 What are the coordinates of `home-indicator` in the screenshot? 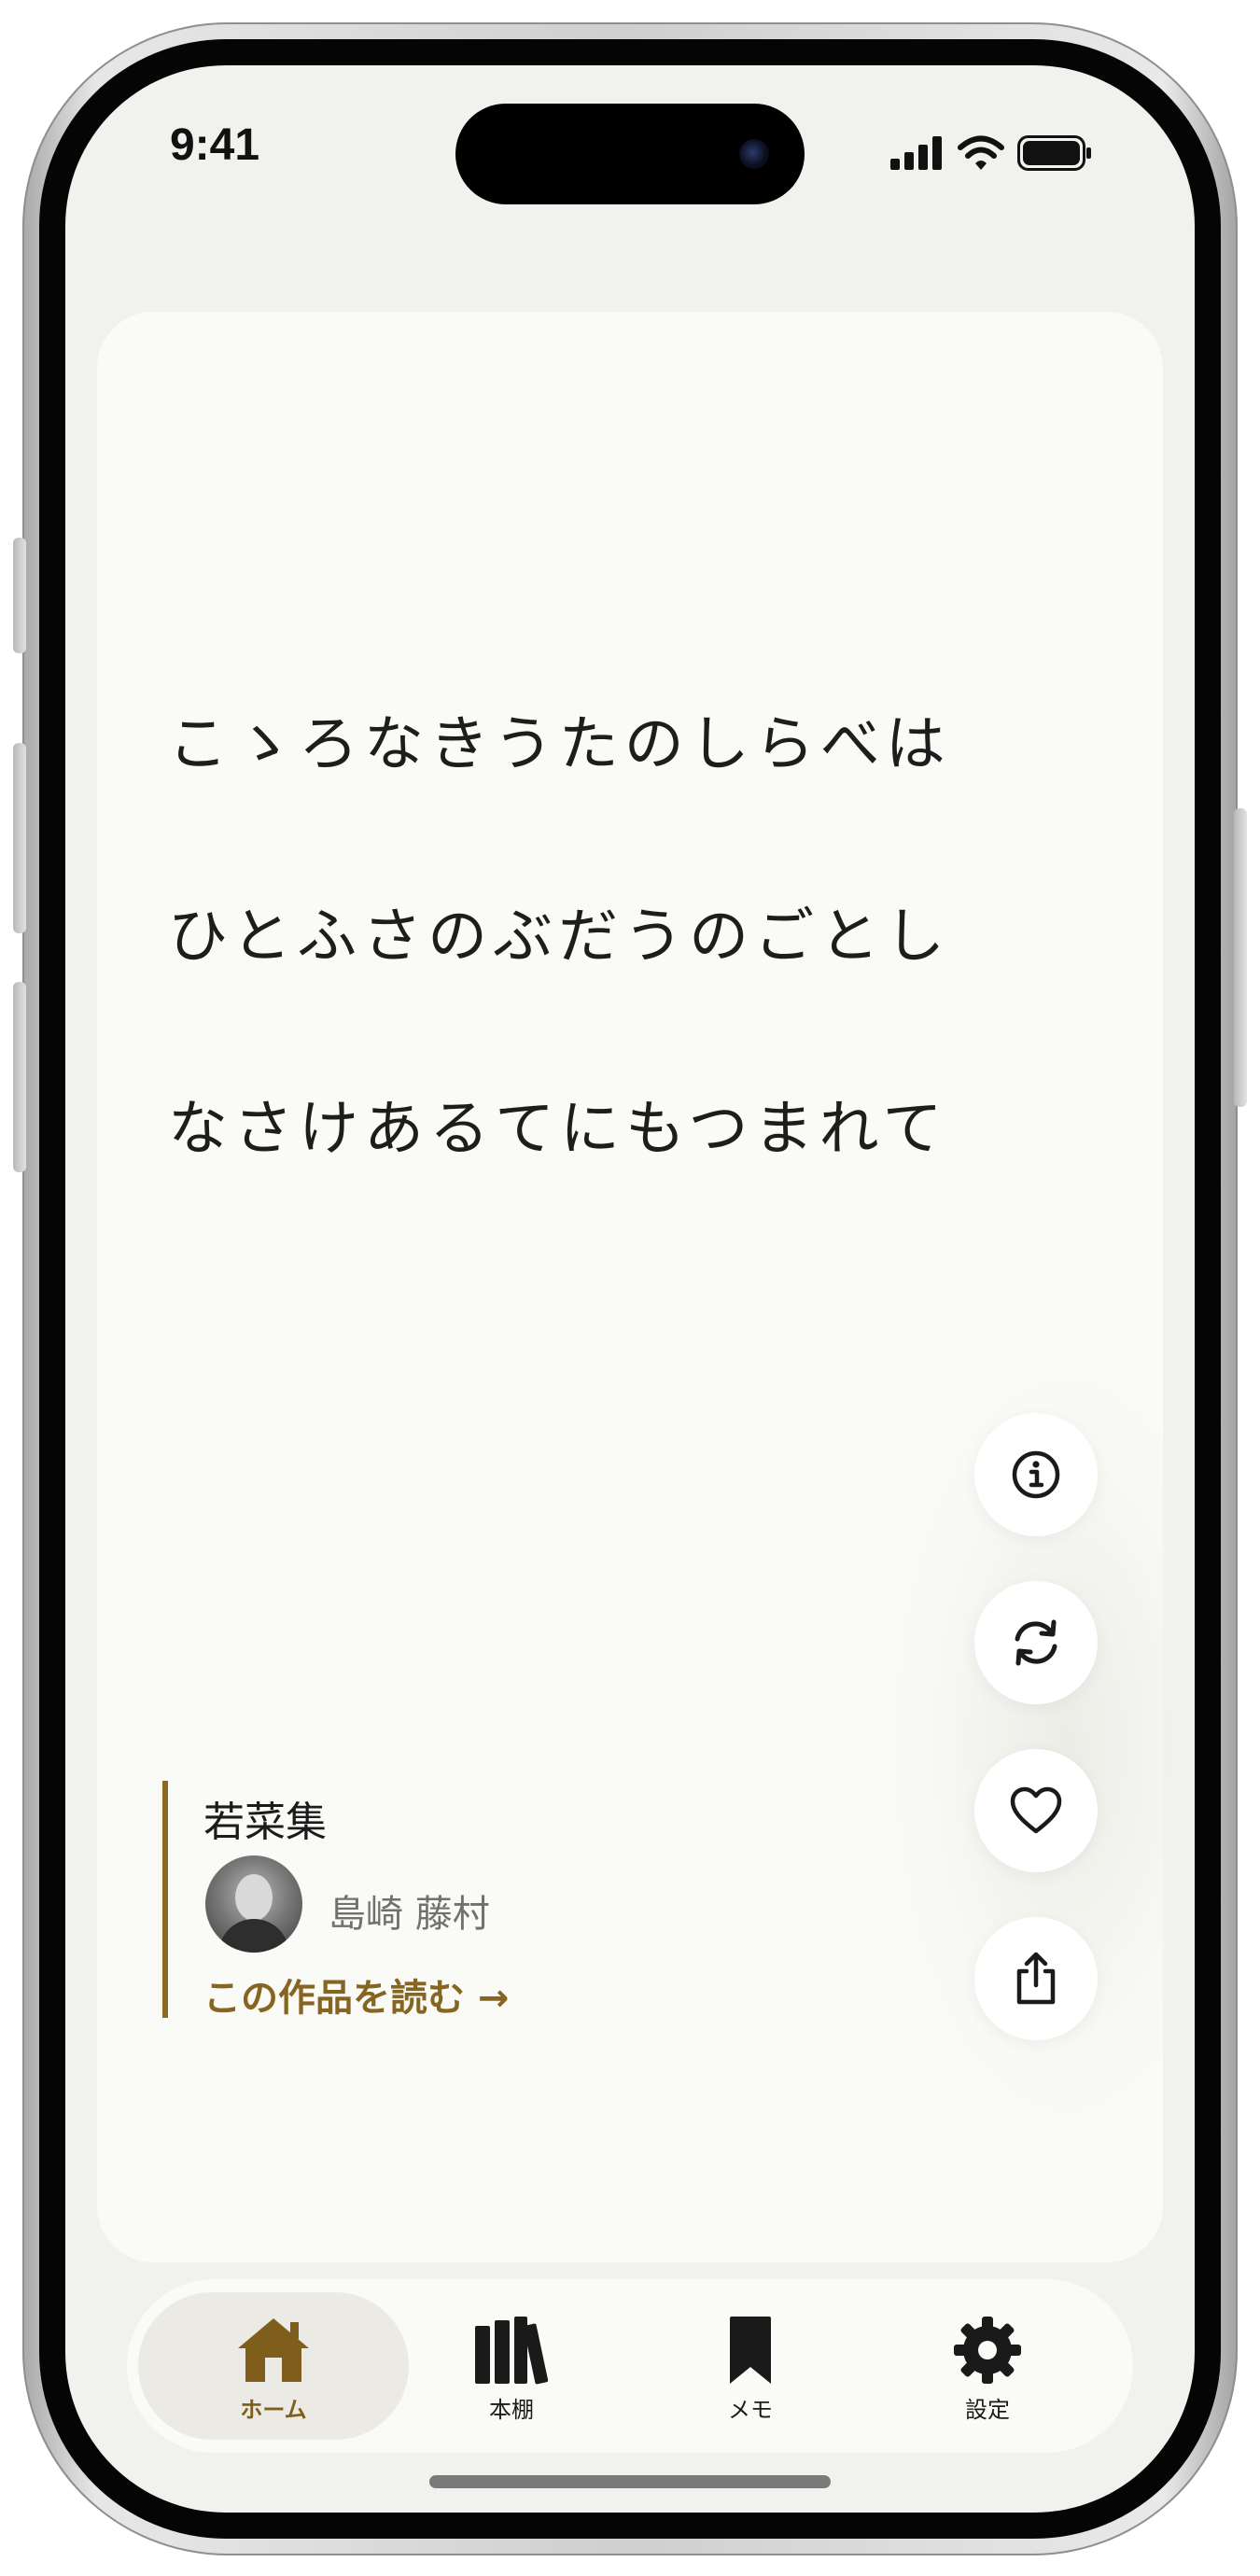 It's located at (630, 2481).